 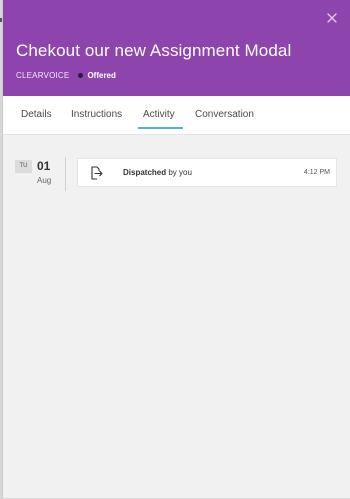 I want to click on activity-entry: Dispatched by you 4:12 PM, so click(x=207, y=172).